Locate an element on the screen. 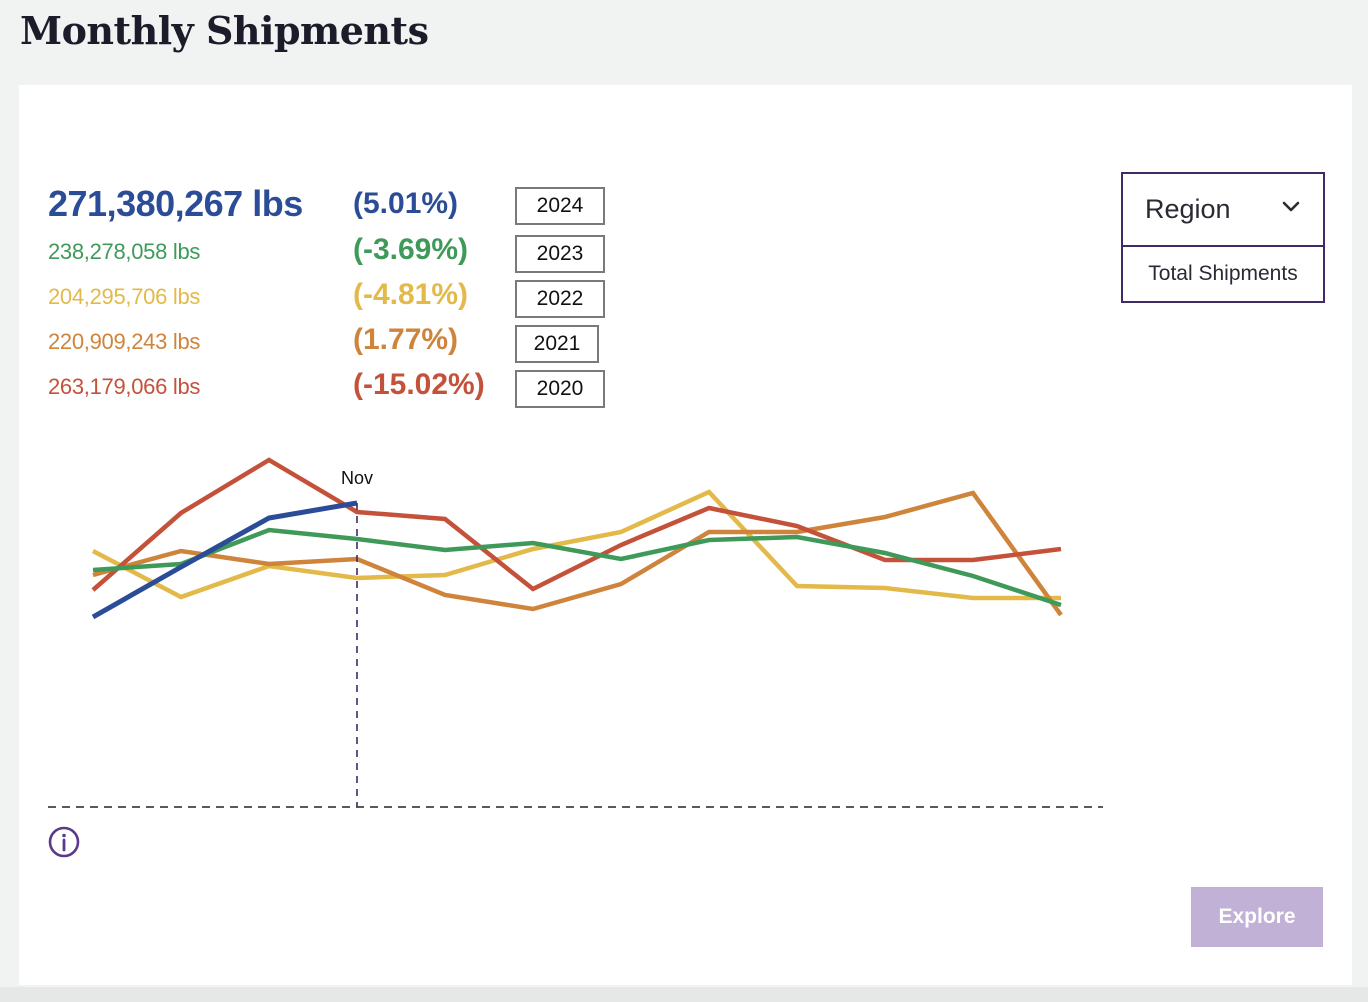 This screenshot has height=1002, width=1368. hover-month-label: Nov is located at coordinates (357, 478).